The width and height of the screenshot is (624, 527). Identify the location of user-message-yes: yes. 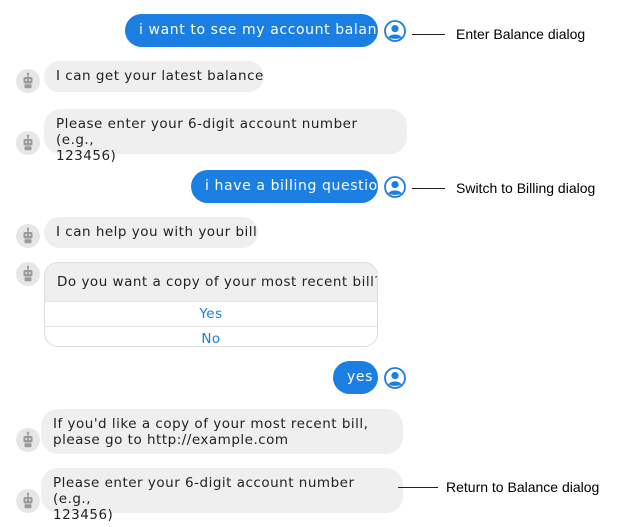
(355, 377).